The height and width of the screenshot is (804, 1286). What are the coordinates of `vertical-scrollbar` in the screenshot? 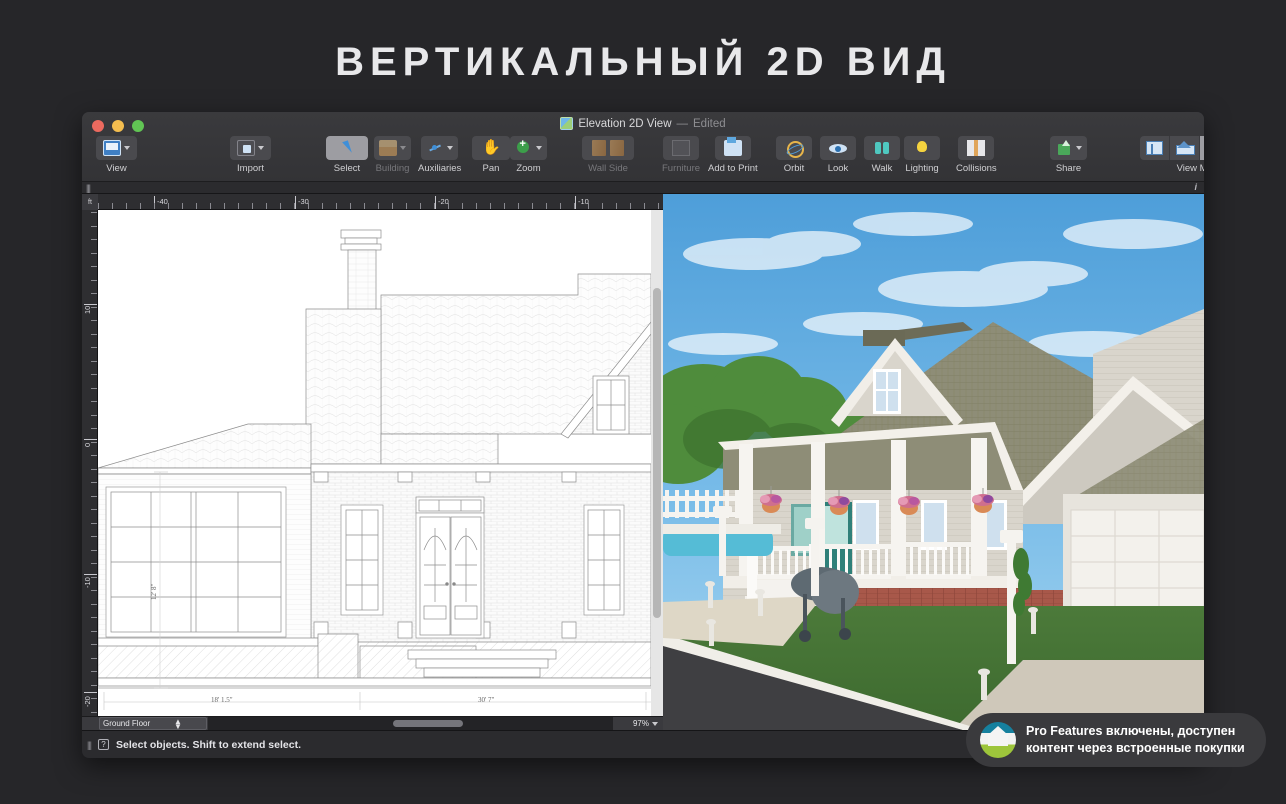 It's located at (657, 463).